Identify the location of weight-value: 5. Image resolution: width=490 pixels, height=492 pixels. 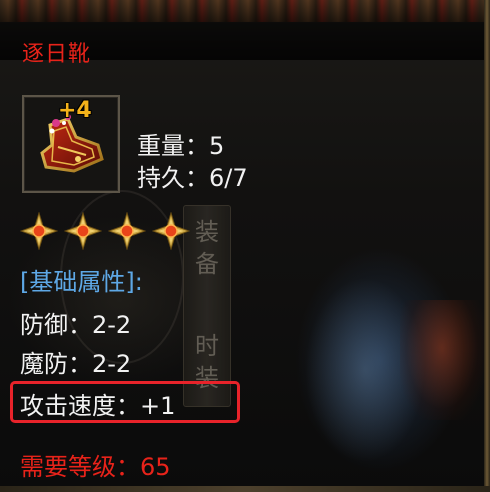
(217, 146).